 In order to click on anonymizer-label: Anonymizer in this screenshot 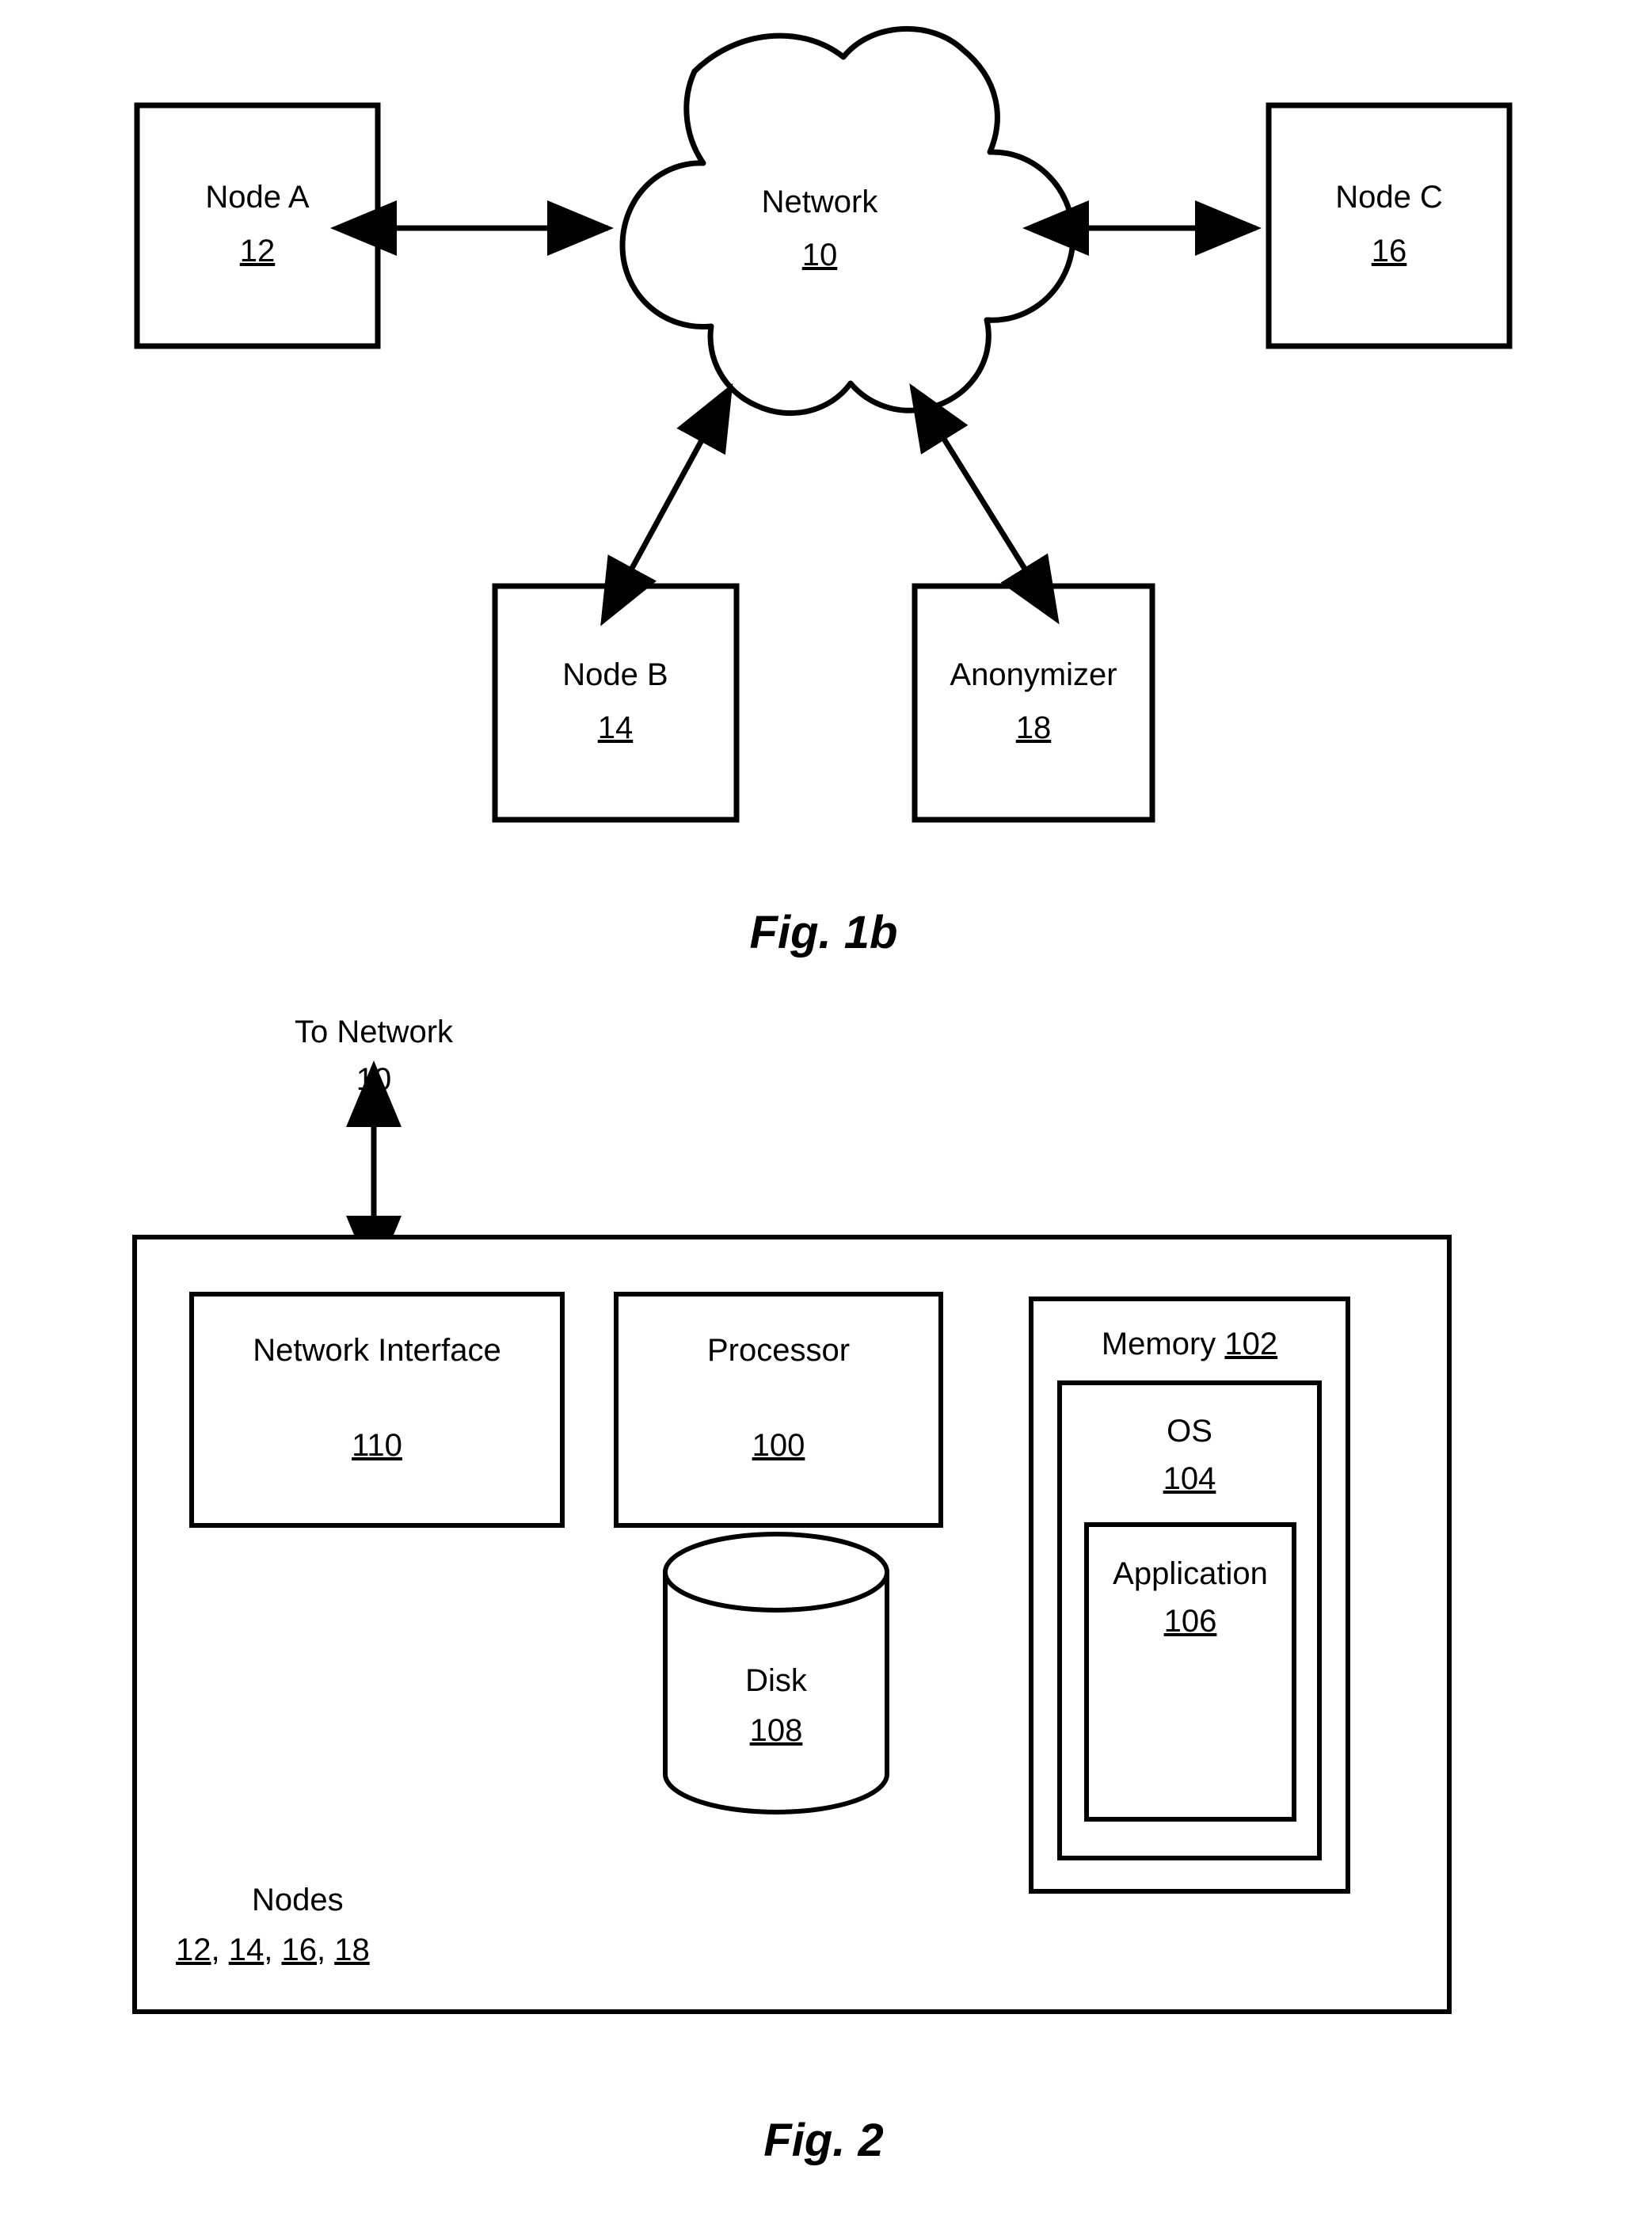, I will do `click(1033, 674)`.